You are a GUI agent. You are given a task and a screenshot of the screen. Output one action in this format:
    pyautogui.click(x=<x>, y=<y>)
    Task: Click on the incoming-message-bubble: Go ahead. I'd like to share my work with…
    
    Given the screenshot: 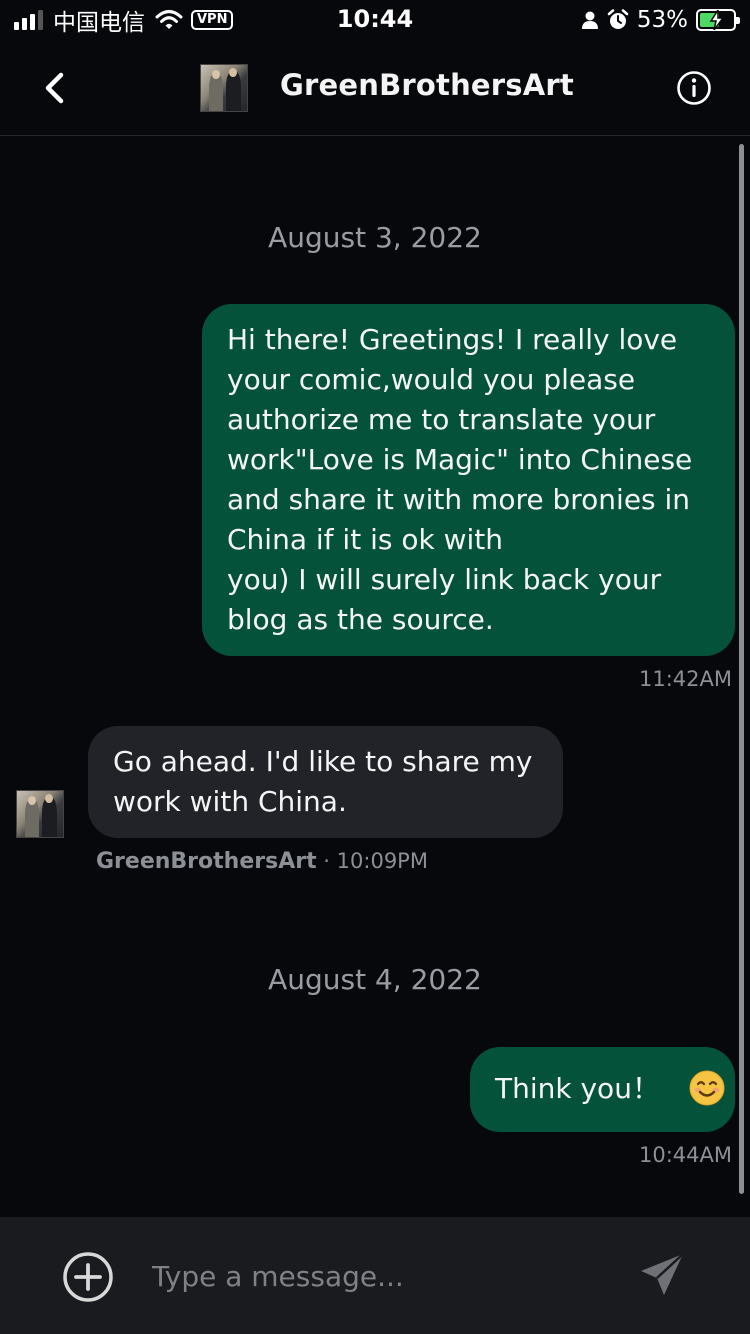 What is the action you would take?
    pyautogui.click(x=325, y=782)
    